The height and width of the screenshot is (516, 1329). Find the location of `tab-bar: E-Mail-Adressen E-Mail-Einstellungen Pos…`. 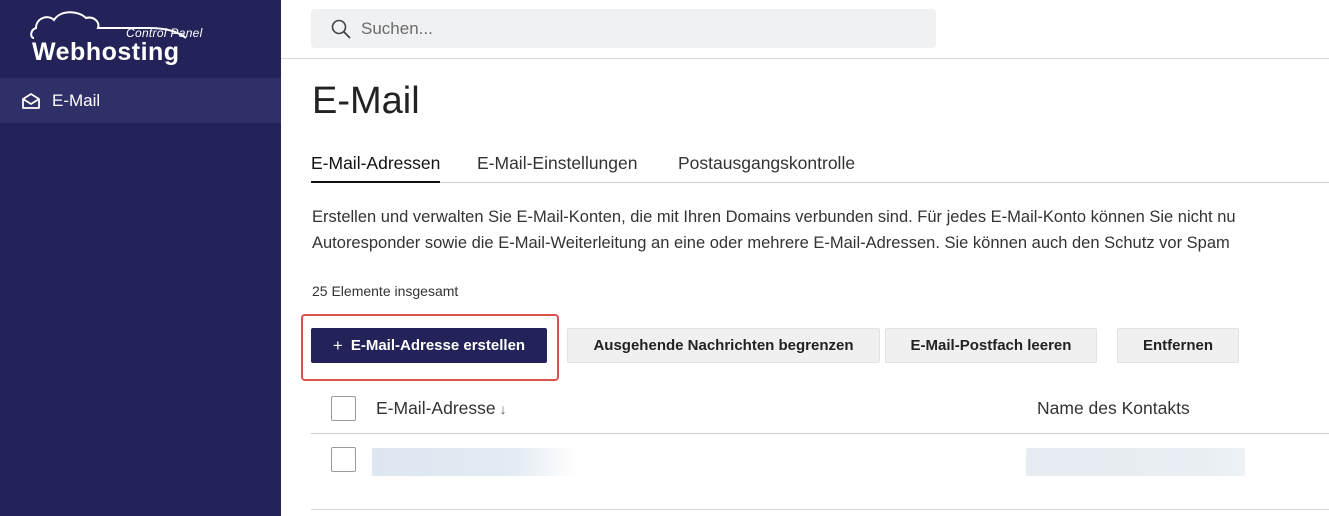

tab-bar: E-Mail-Adressen E-Mail-Einstellungen Pos… is located at coordinates (820, 168).